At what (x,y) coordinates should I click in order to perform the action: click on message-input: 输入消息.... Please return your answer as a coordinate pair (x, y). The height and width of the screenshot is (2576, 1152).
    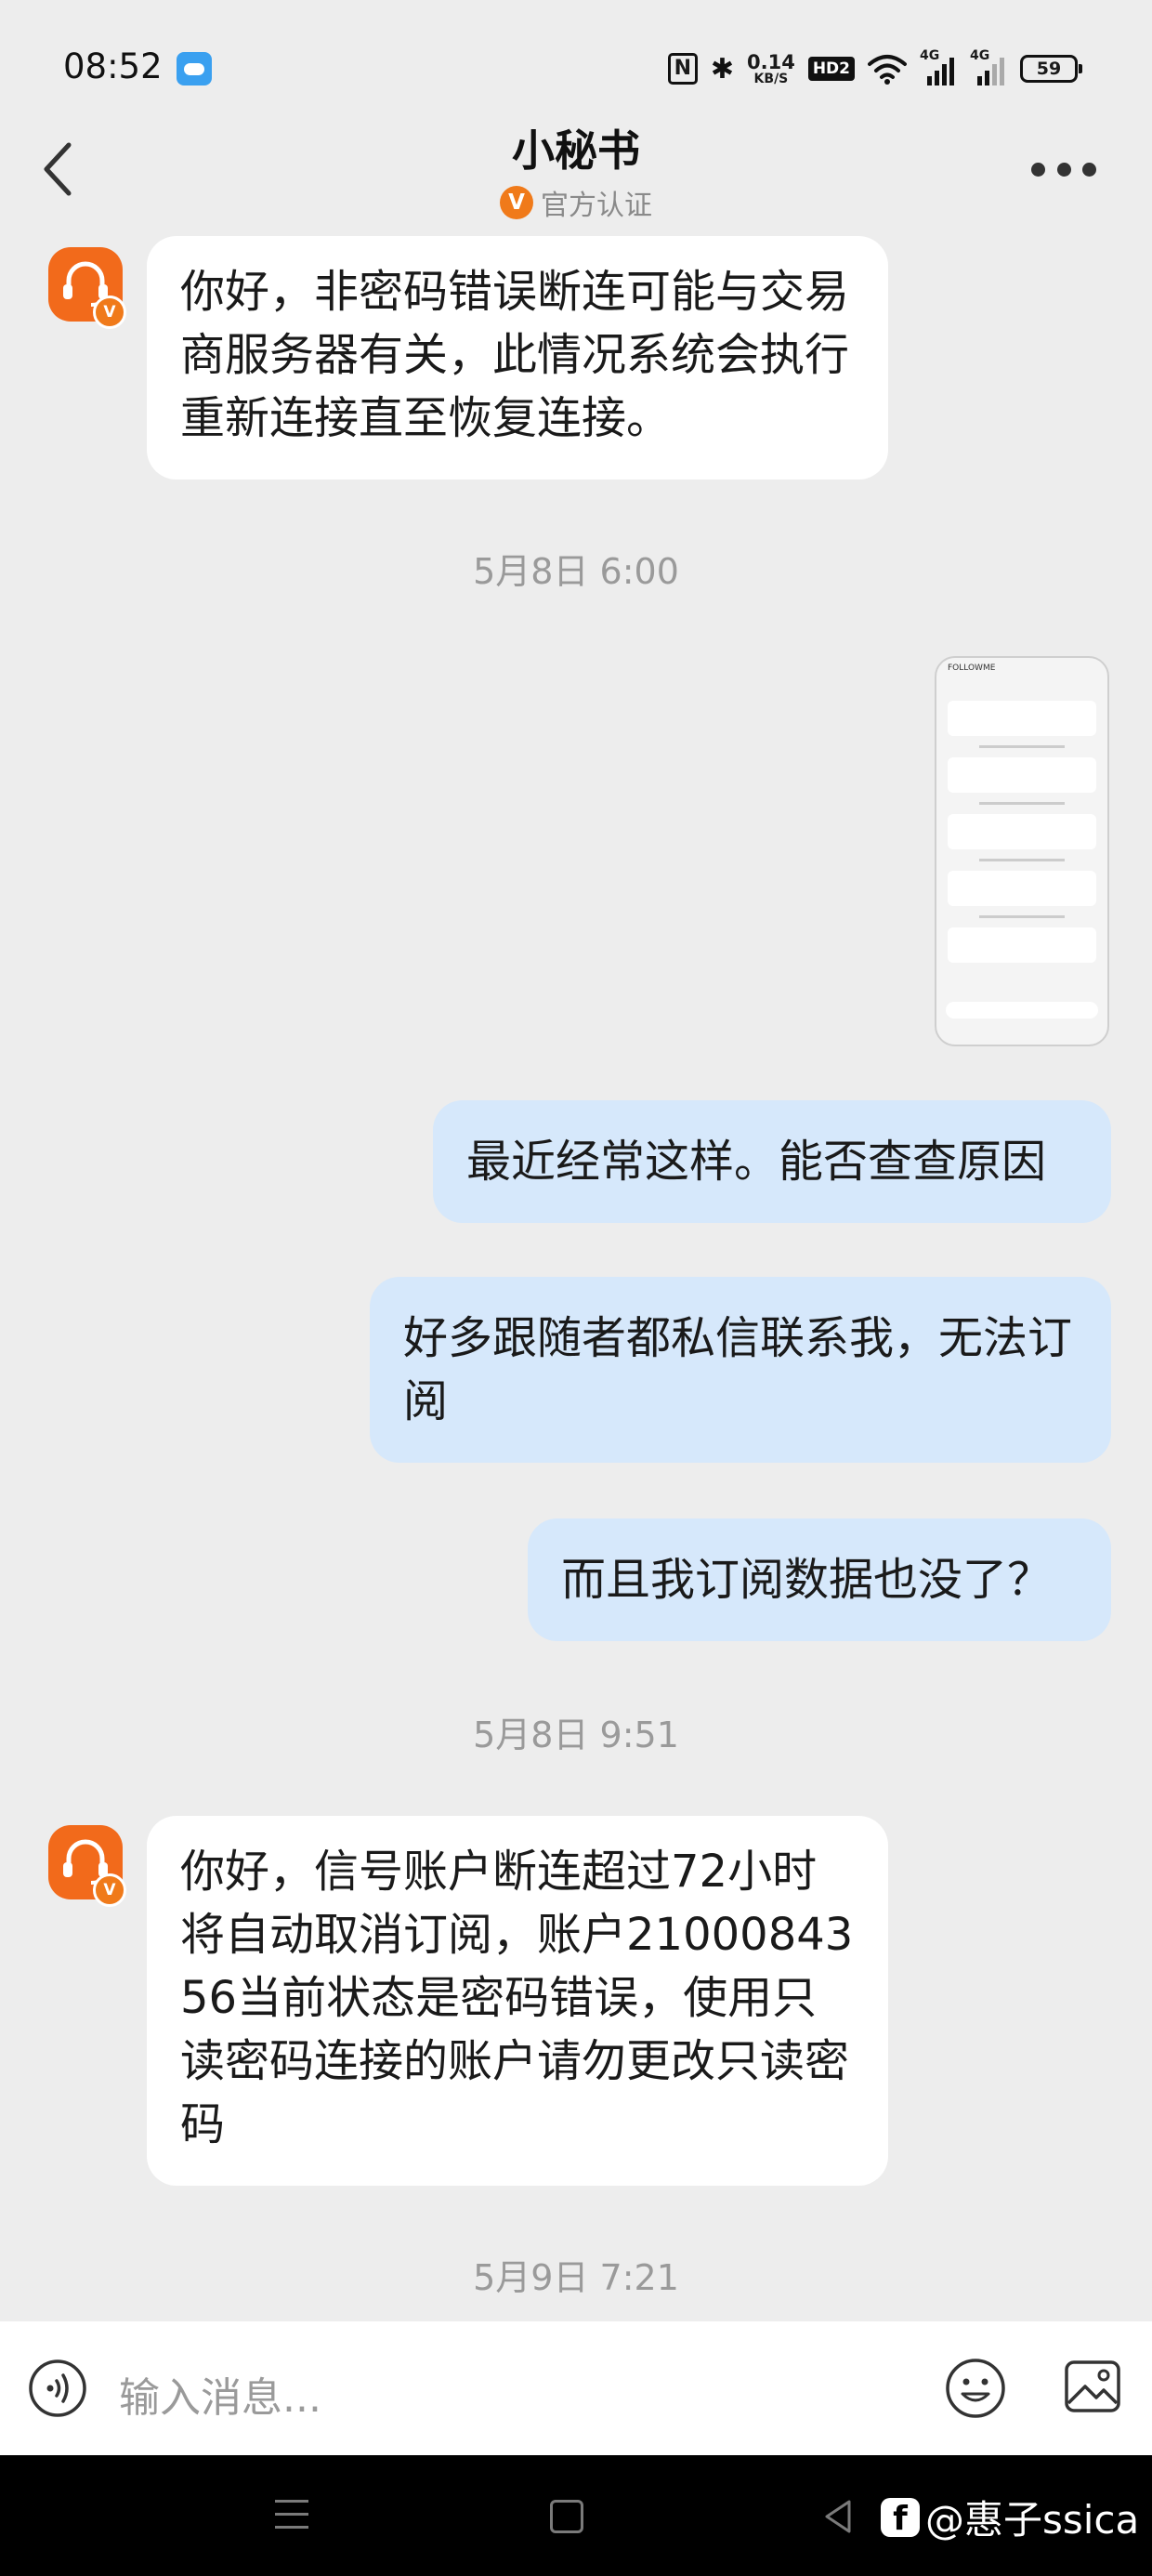
    Looking at the image, I should click on (220, 2394).